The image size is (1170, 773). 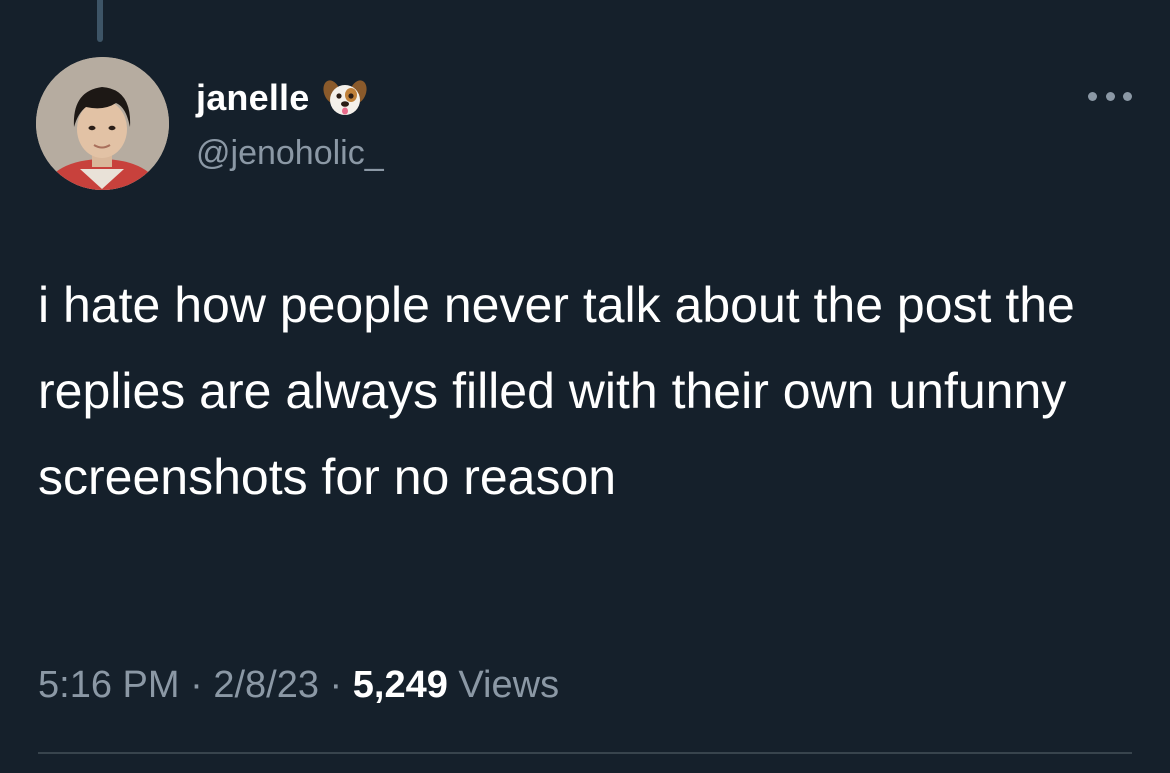 I want to click on author-name-row: janelle, so click(x=282, y=98).